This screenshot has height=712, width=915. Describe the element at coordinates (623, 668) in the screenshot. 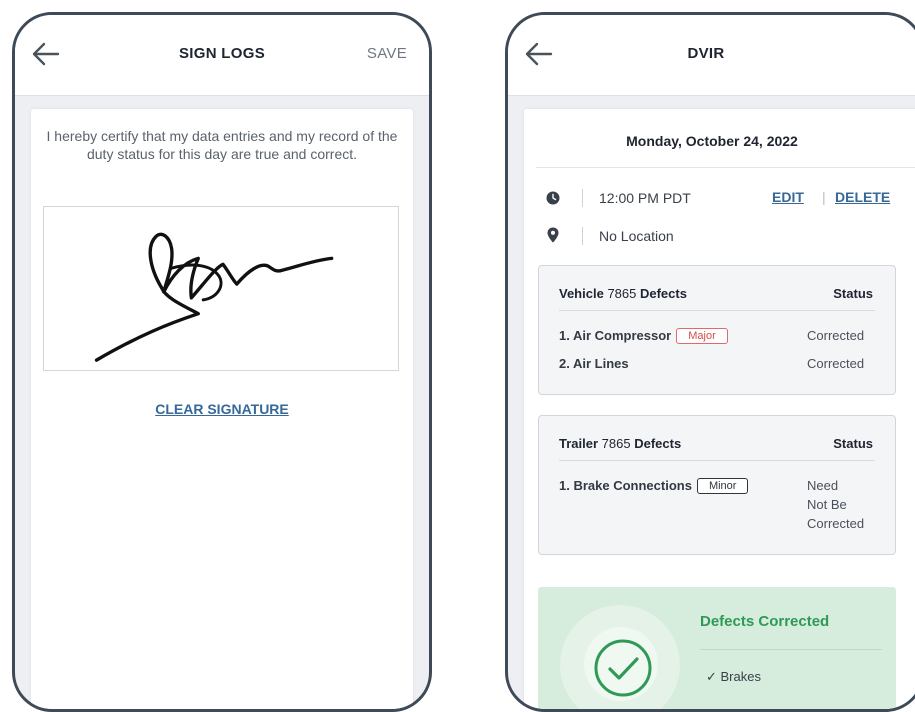

I see `checkmark-circle-icon` at that location.